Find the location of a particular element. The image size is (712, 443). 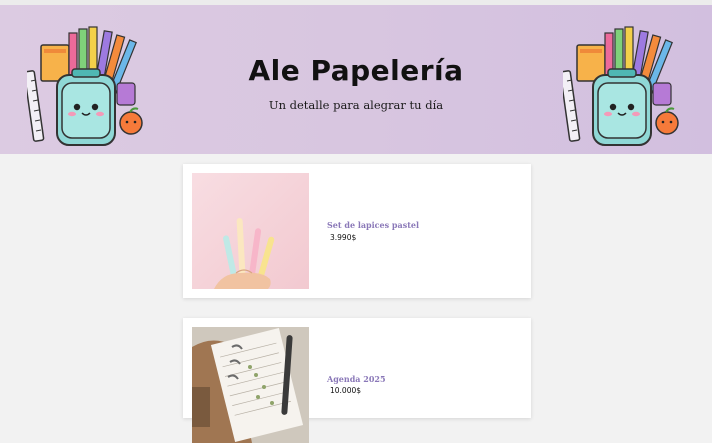

product-card: Set de lapices pastel 3.990$ is located at coordinates (357, 231).